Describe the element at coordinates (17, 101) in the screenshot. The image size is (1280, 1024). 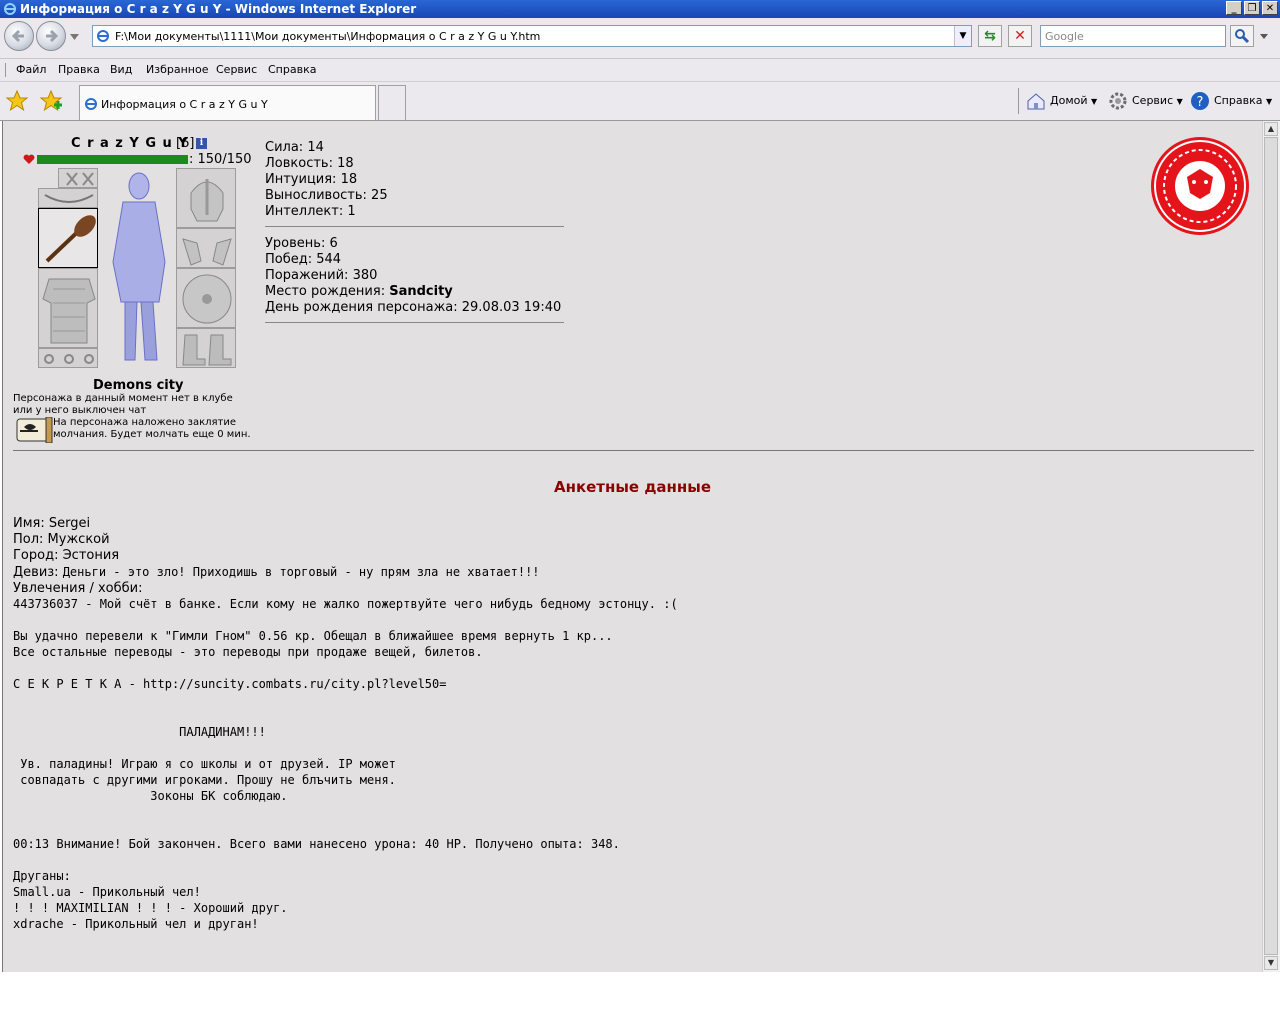
I see `star-icon` at that location.